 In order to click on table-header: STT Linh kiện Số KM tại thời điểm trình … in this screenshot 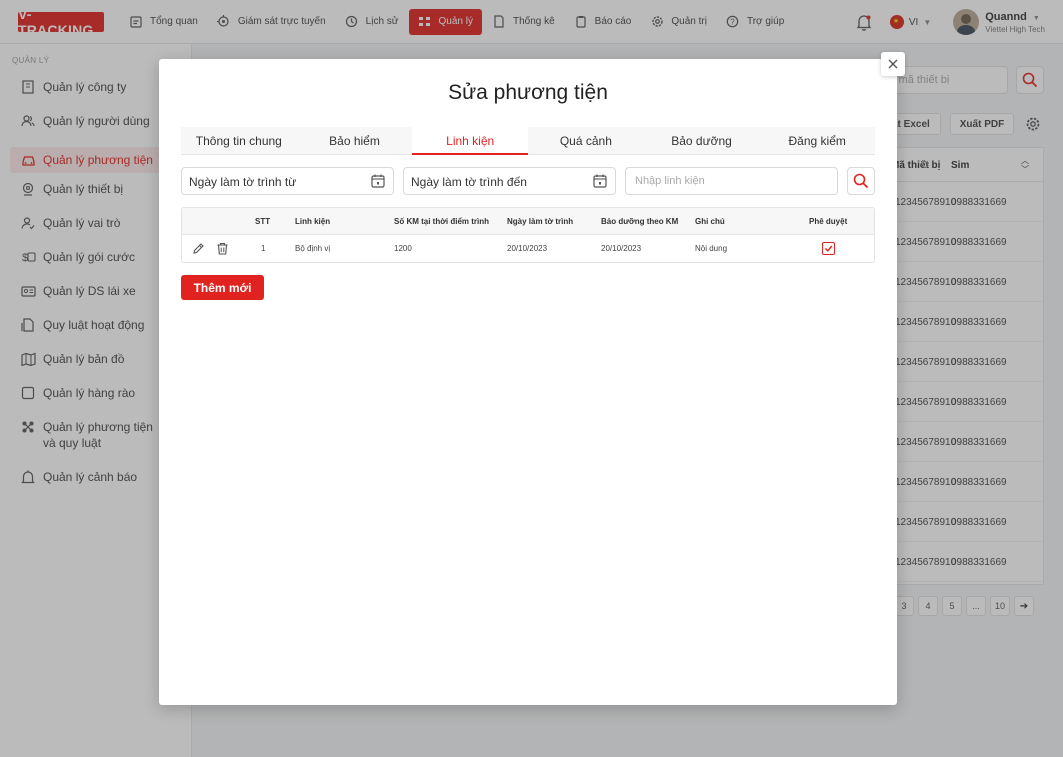, I will do `click(528, 221)`.